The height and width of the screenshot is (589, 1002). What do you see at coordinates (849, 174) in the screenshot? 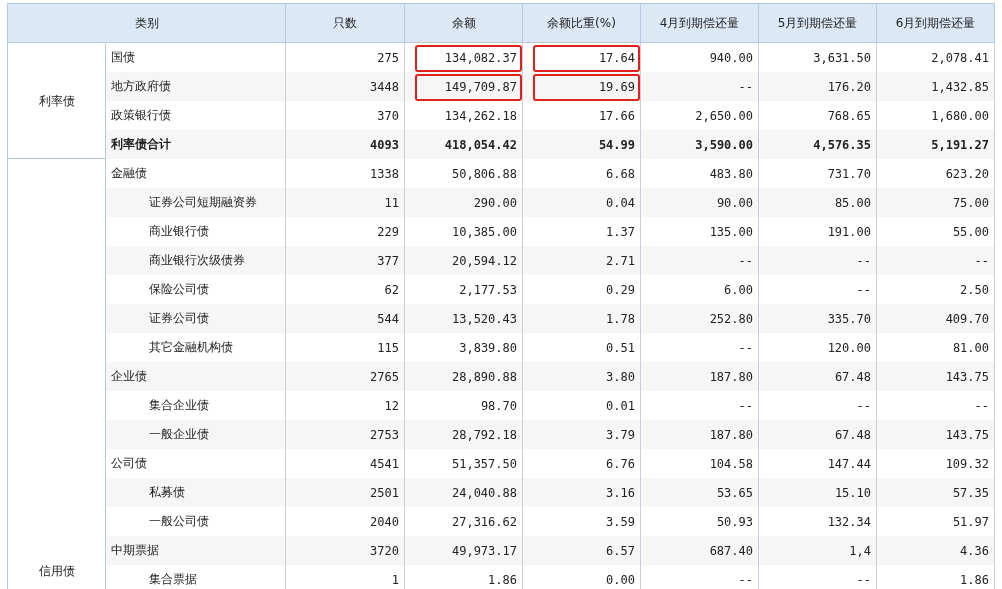
I see `table-cell-text: 731.70` at bounding box center [849, 174].